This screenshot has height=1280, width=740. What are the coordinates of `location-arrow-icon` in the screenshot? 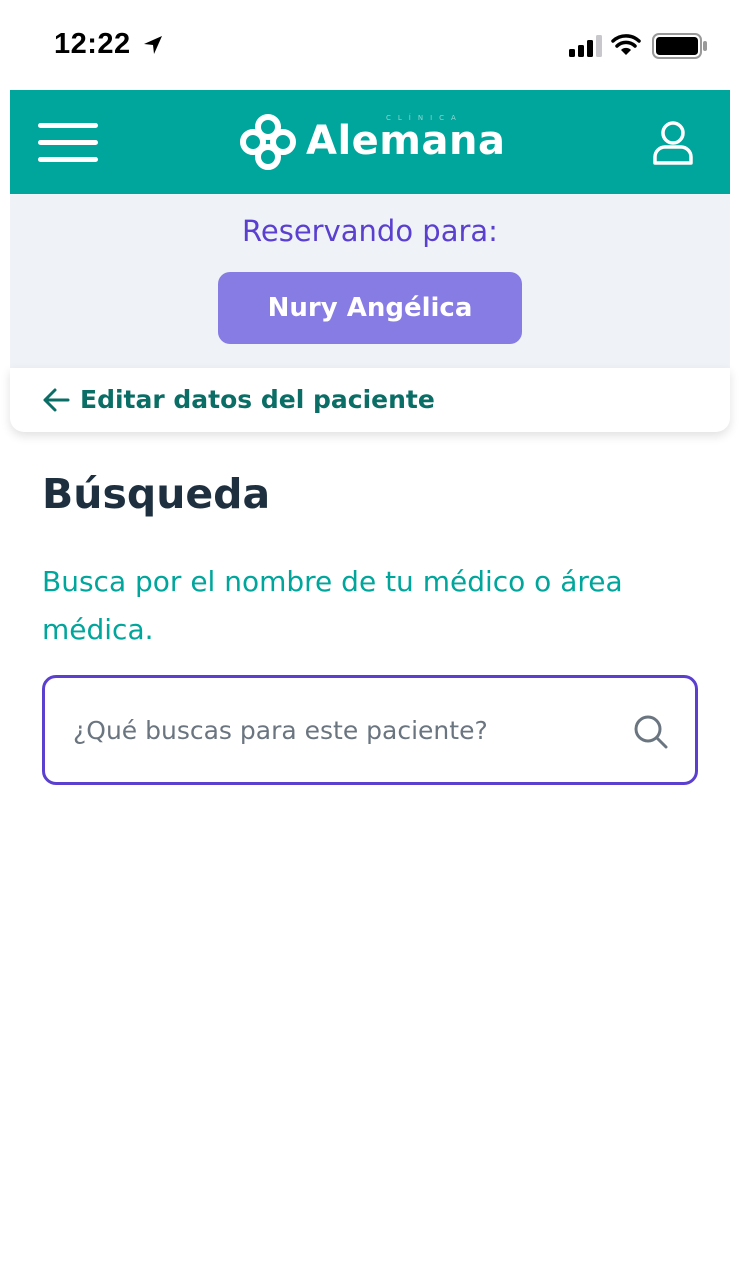 It's located at (153, 45).